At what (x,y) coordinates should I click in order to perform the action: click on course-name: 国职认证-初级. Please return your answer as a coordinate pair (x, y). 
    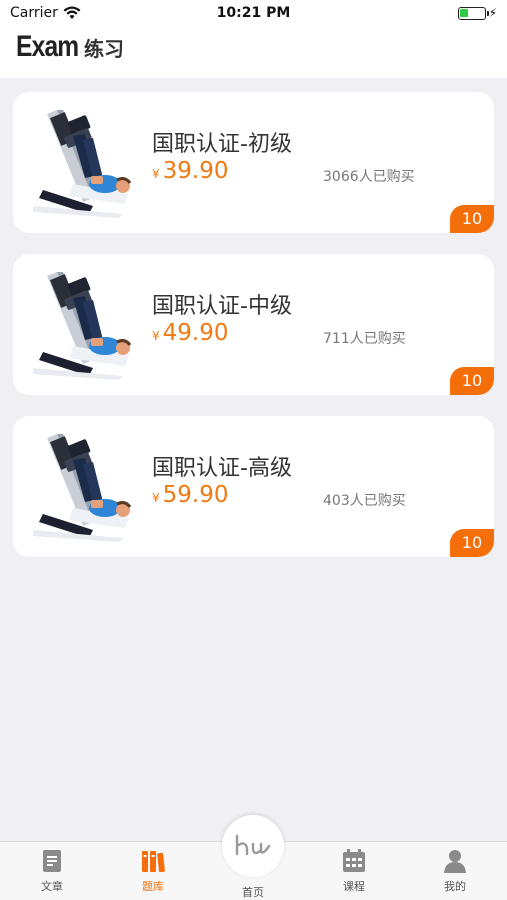
    Looking at the image, I should click on (222, 144).